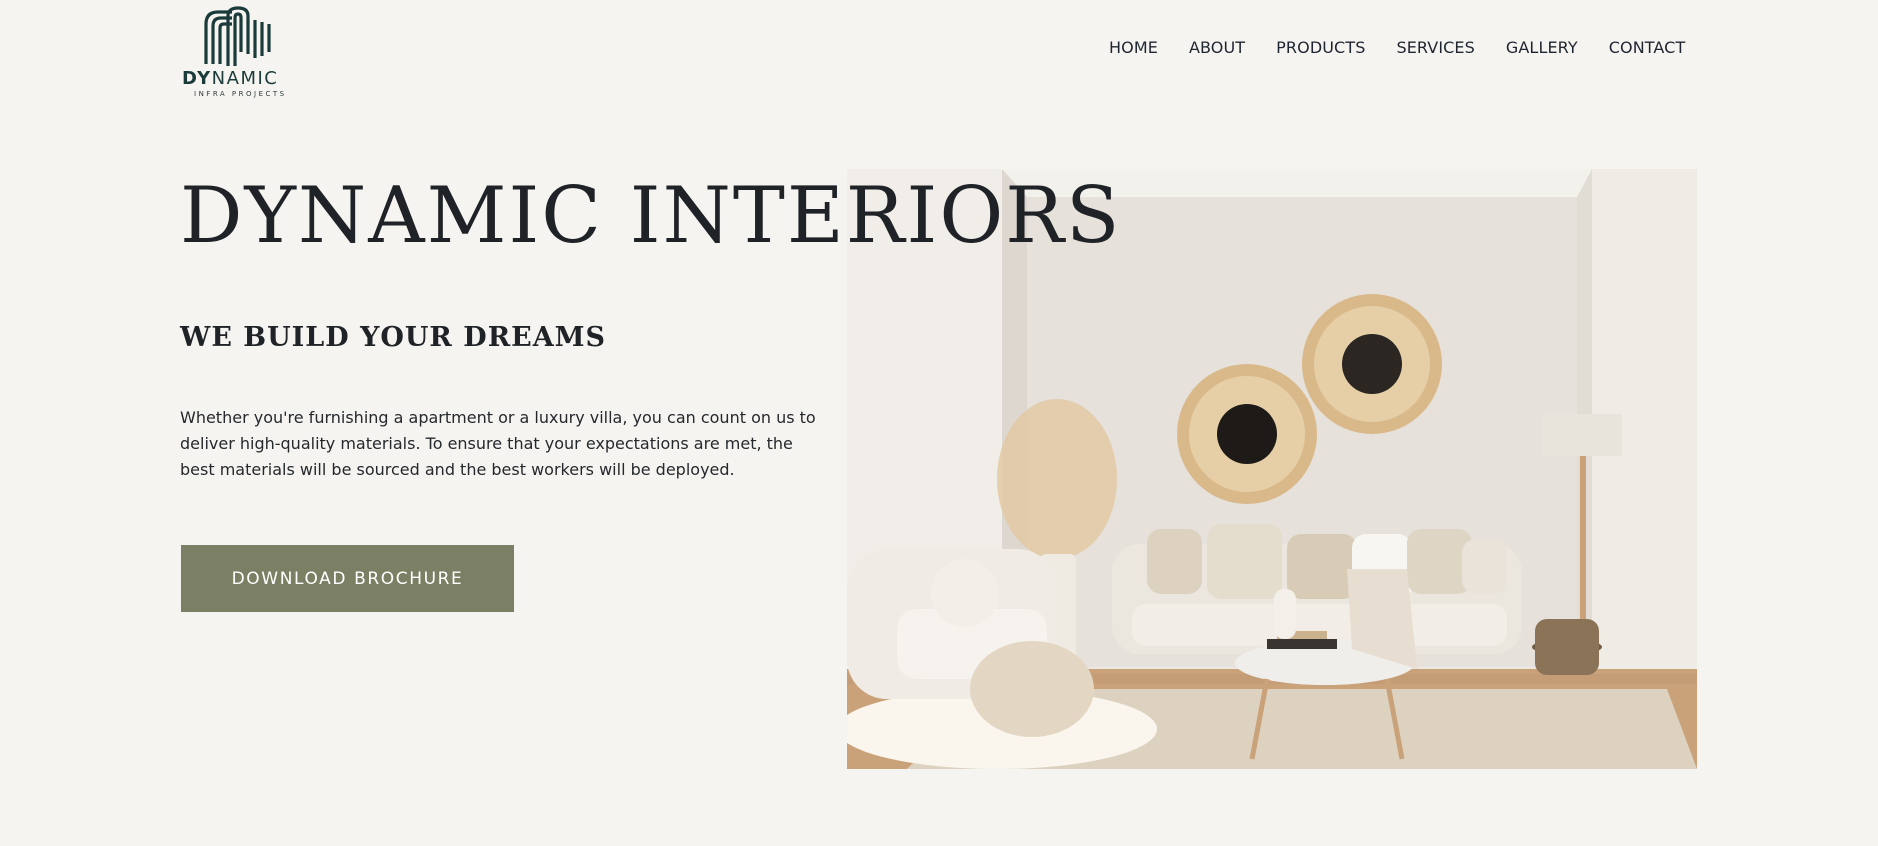 The width and height of the screenshot is (1878, 846). I want to click on nav-link-about: ABOUT, so click(1217, 47).